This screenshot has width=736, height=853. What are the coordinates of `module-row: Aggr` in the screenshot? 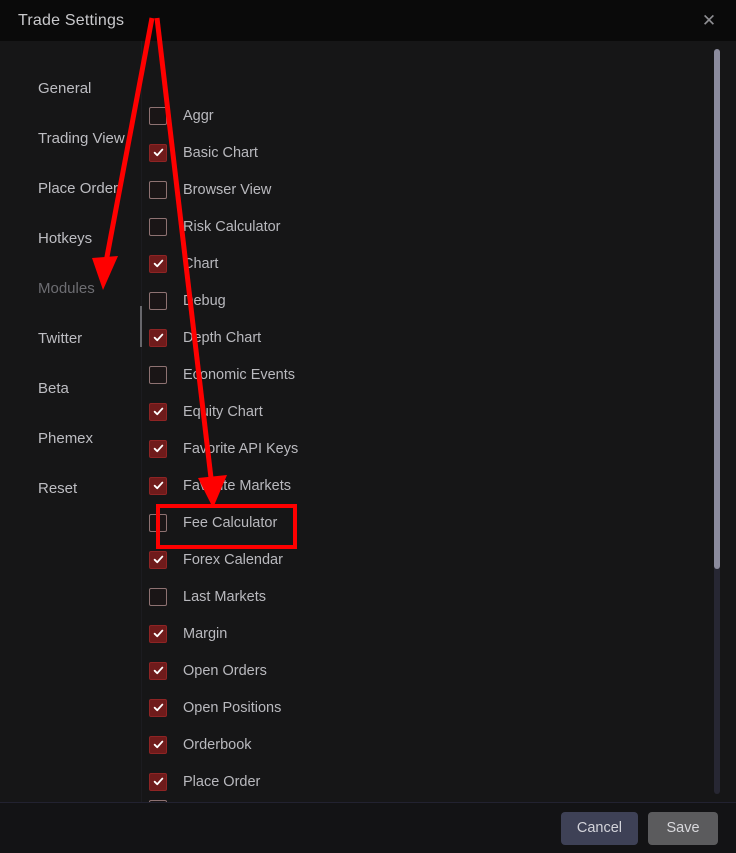 It's located at (442, 115).